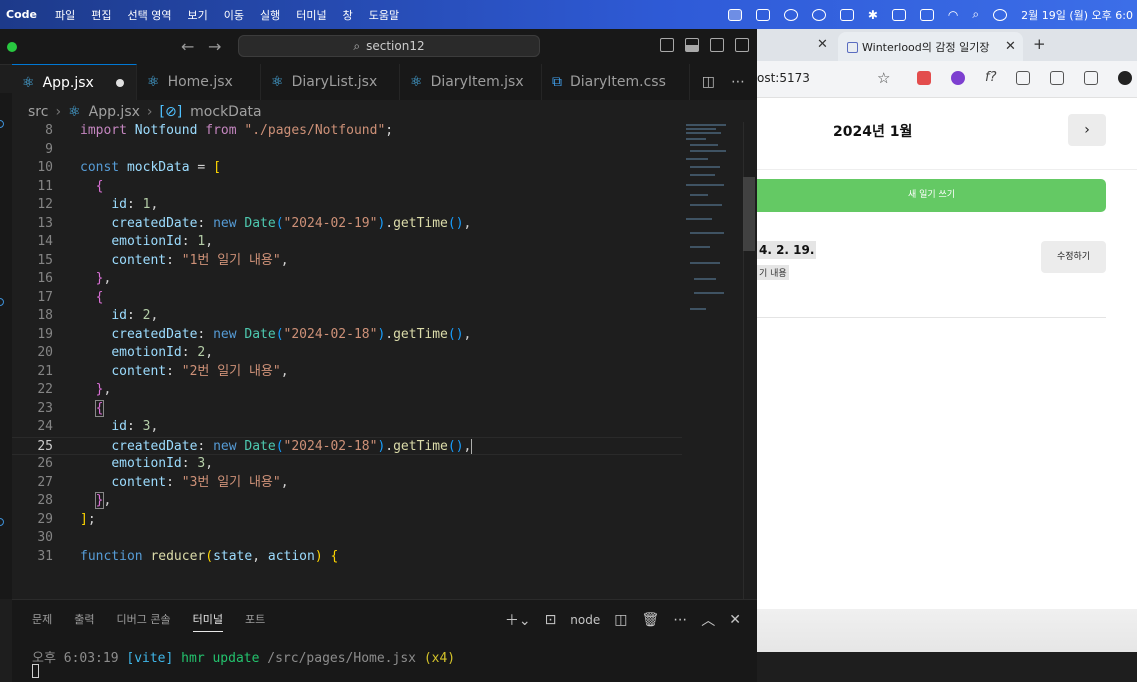 Image resolution: width=1137 pixels, height=682 pixels. What do you see at coordinates (125, 463) in the screenshot?
I see `code-line: 26 emotionId: 3,` at bounding box center [125, 463].